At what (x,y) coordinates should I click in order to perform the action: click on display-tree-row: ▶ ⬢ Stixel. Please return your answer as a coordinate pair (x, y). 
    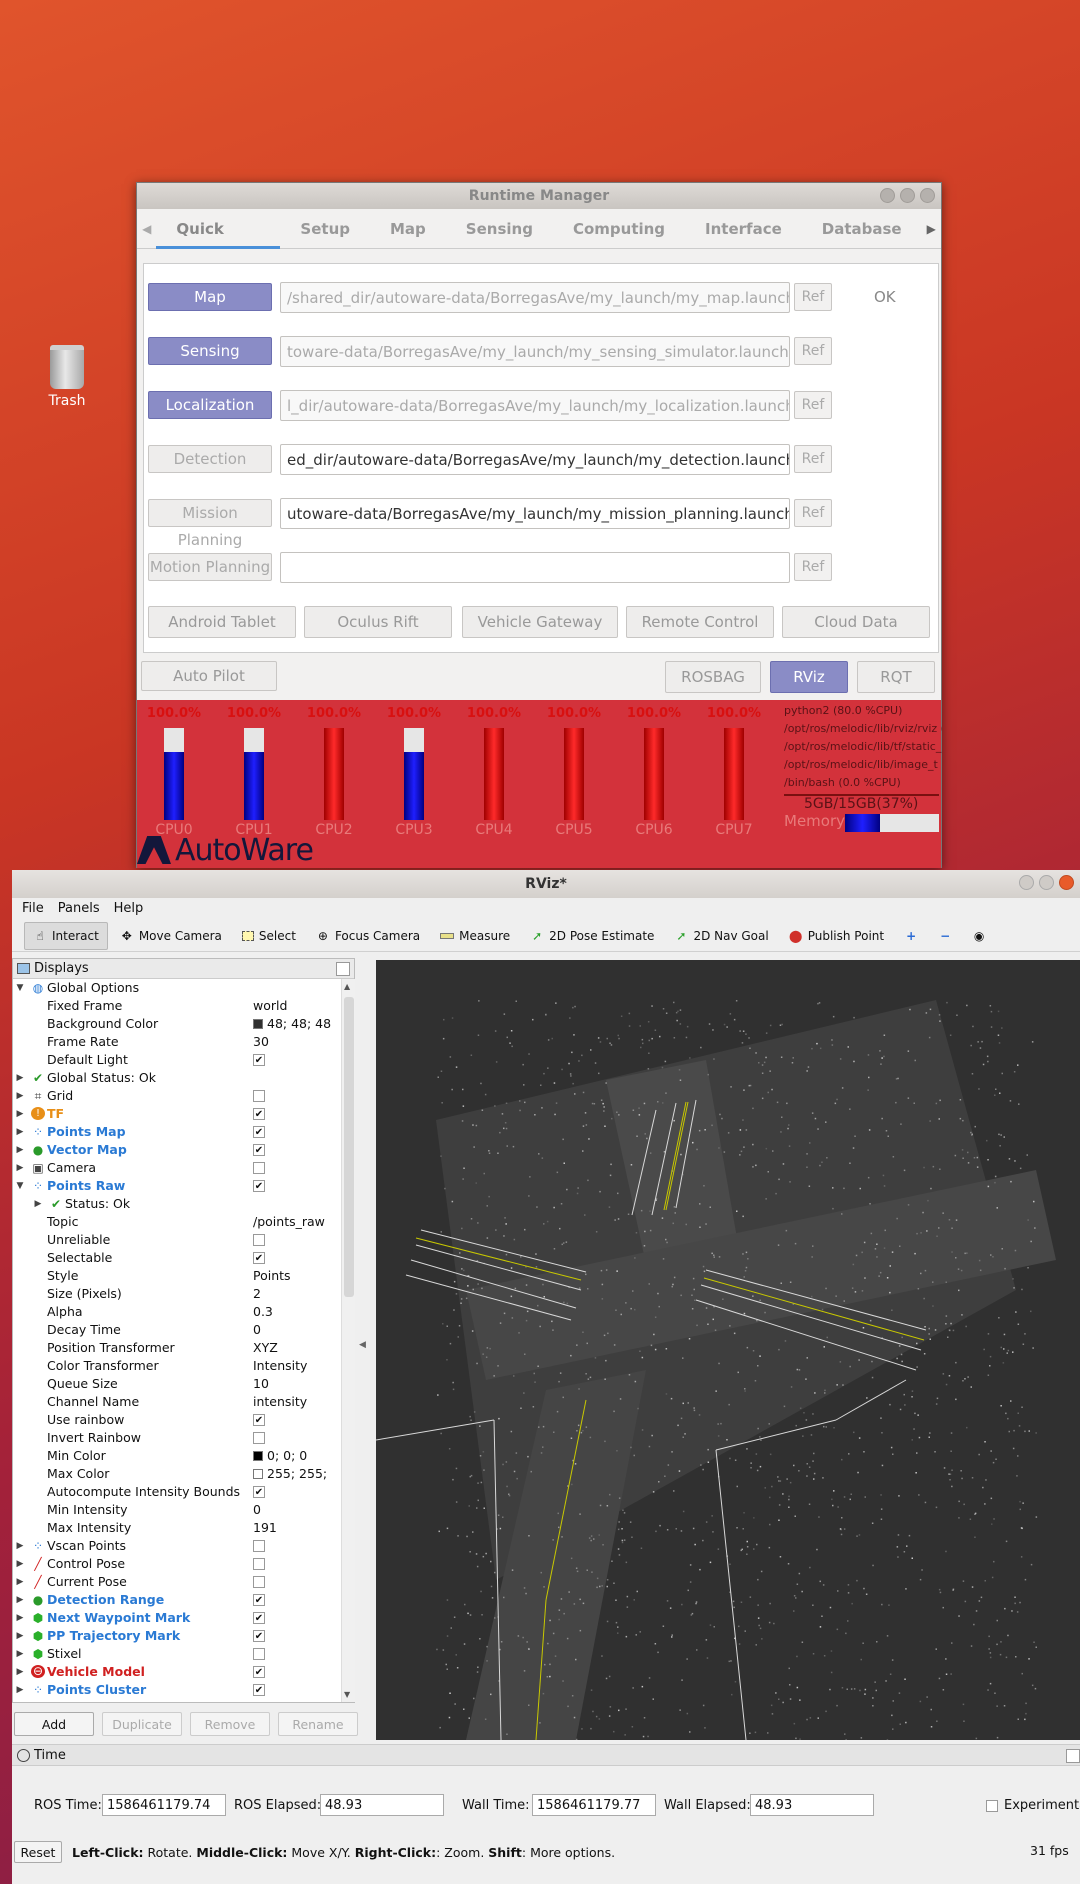
    Looking at the image, I should click on (177, 1654).